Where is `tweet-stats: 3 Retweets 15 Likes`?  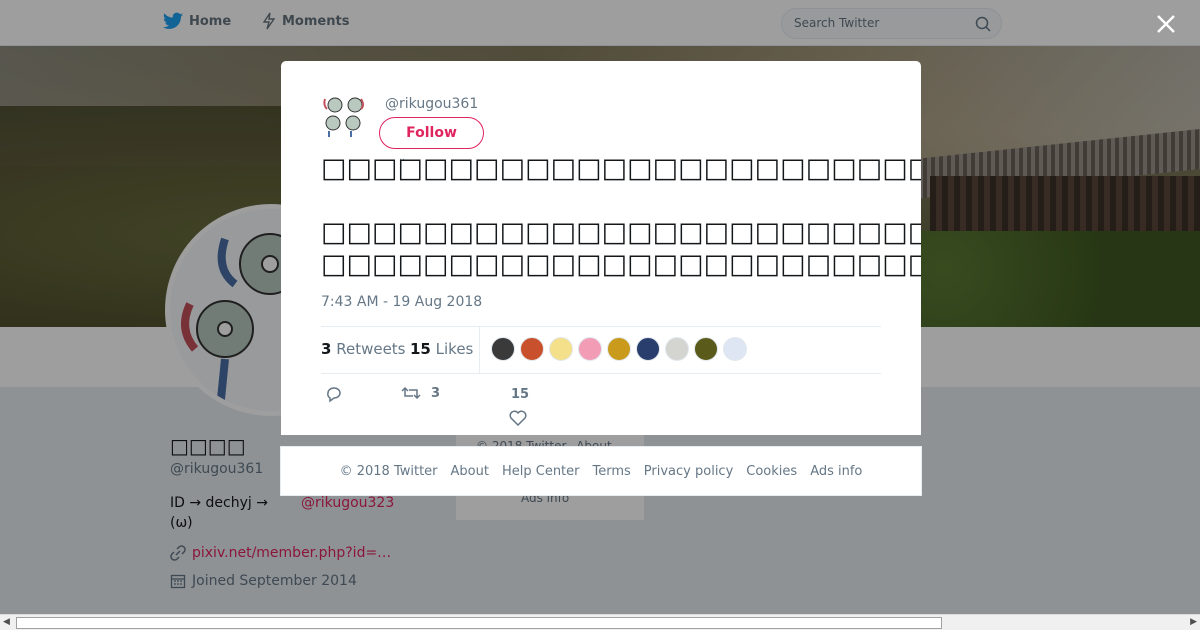
tweet-stats: 3 Retweets 15 Likes is located at coordinates (601, 350).